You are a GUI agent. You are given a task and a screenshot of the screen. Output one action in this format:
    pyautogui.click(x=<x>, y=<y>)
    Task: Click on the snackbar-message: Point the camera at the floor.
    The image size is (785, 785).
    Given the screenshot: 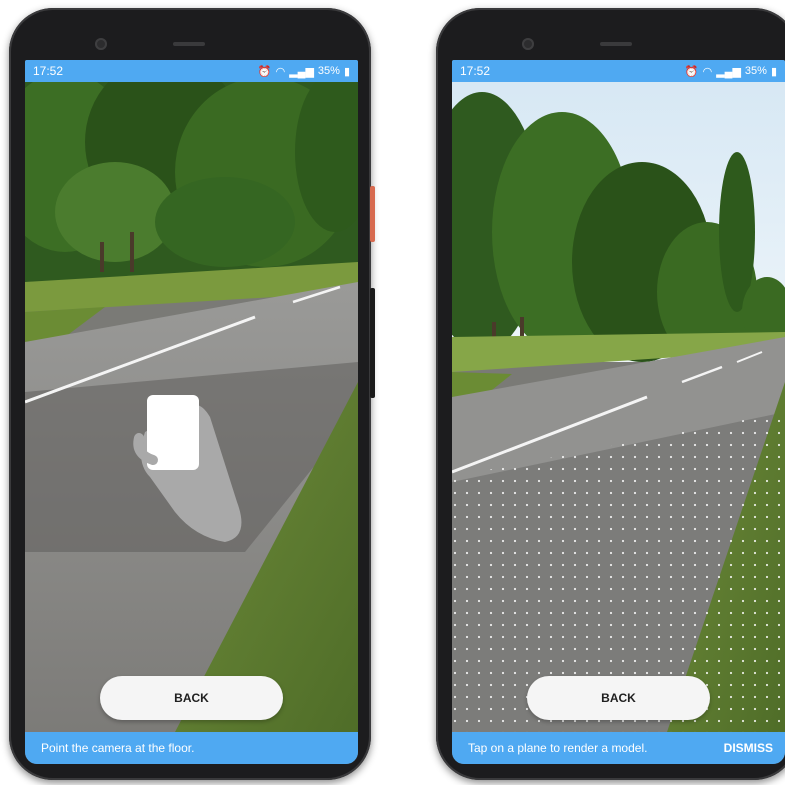 What is the action you would take?
    pyautogui.click(x=118, y=748)
    